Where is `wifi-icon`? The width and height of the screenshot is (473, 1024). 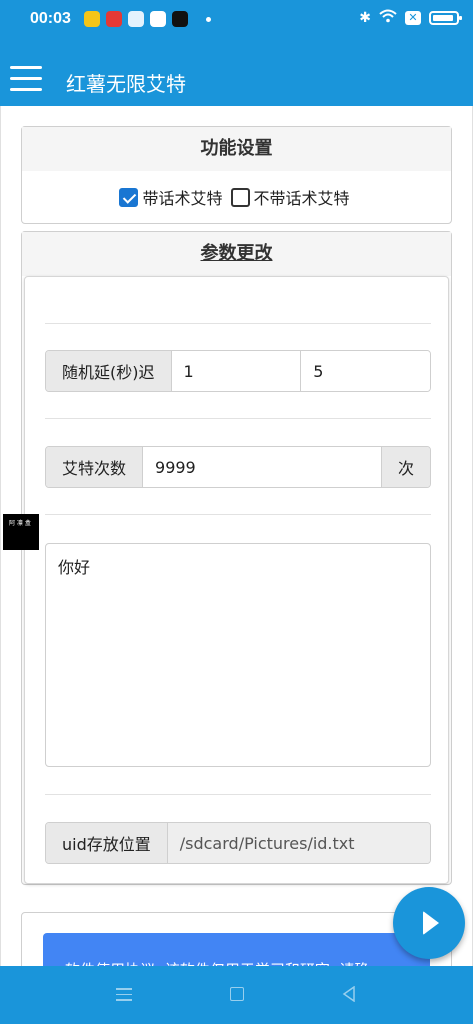
wifi-icon is located at coordinates (388, 18).